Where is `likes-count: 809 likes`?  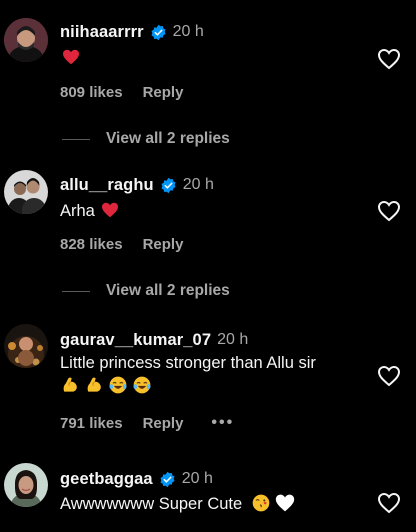 likes-count: 809 likes is located at coordinates (91, 92).